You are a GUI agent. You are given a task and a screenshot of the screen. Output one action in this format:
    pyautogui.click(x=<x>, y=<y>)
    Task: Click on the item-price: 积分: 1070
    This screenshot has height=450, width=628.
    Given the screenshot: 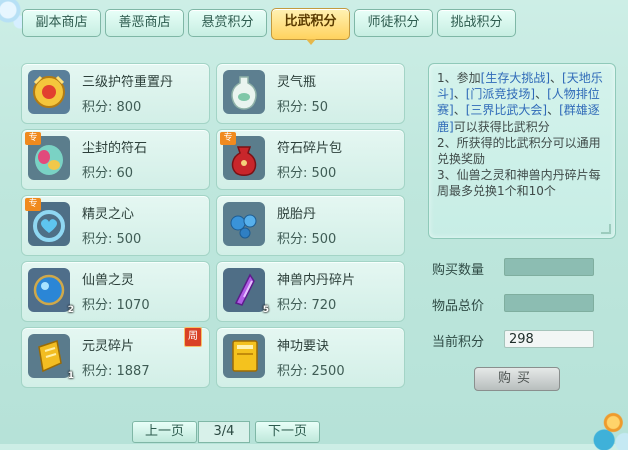 What is the action you would take?
    pyautogui.click(x=116, y=305)
    